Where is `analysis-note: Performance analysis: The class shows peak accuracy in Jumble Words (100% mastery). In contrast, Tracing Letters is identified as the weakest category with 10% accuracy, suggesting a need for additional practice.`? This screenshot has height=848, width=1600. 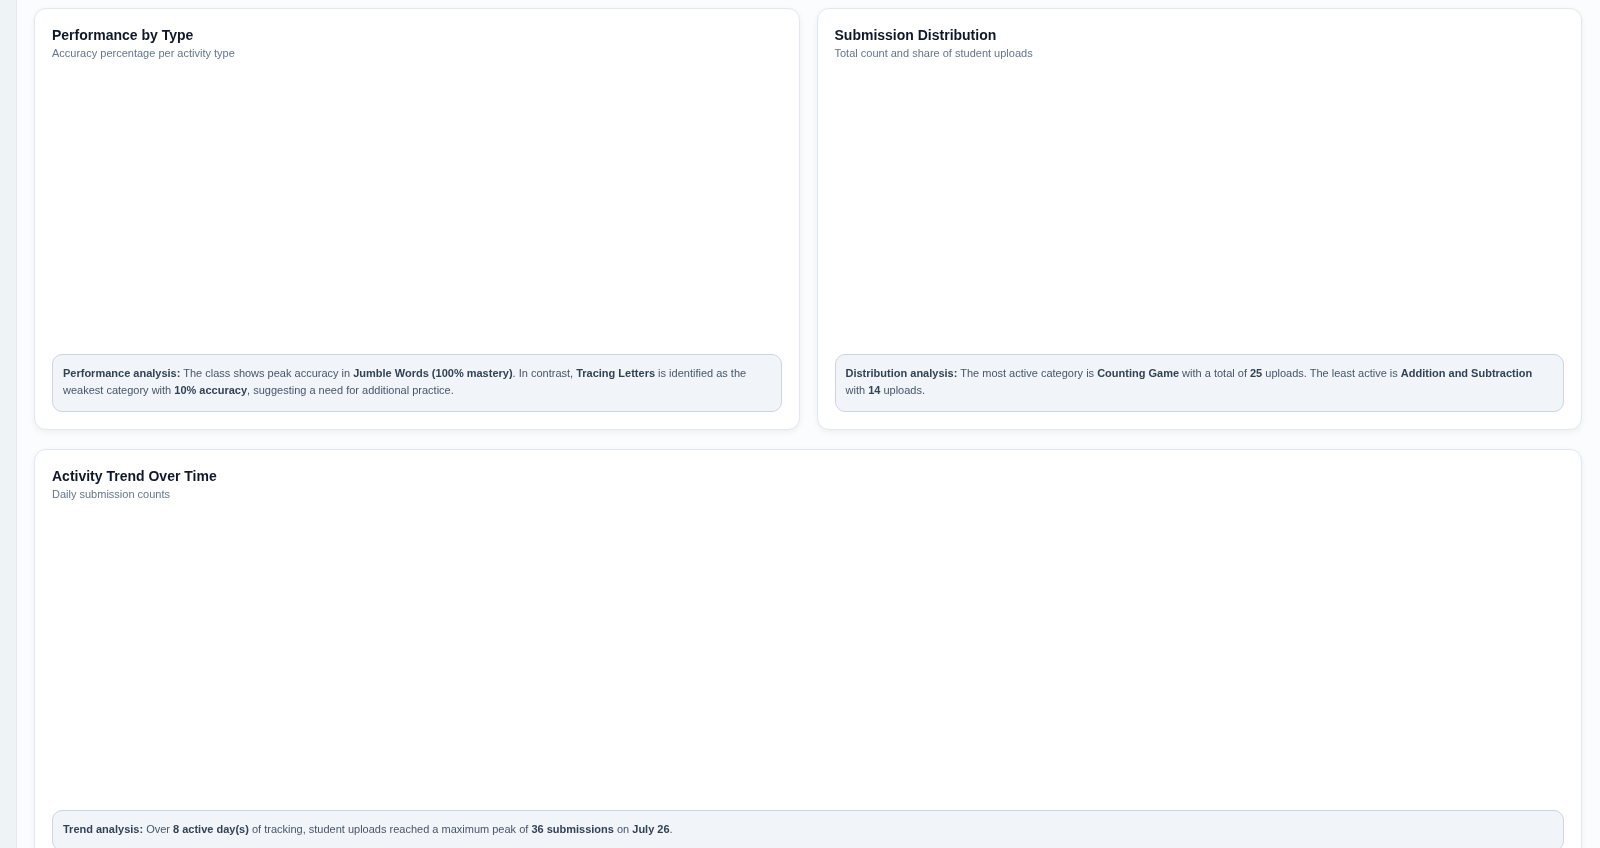
analysis-note: Performance analysis: The class shows peak accuracy in Jumble Words (100% mastery). In contrast, Tracing Letters is identified as the weakest category with 10% accuracy, suggesting a need for additional practice. is located at coordinates (417, 383).